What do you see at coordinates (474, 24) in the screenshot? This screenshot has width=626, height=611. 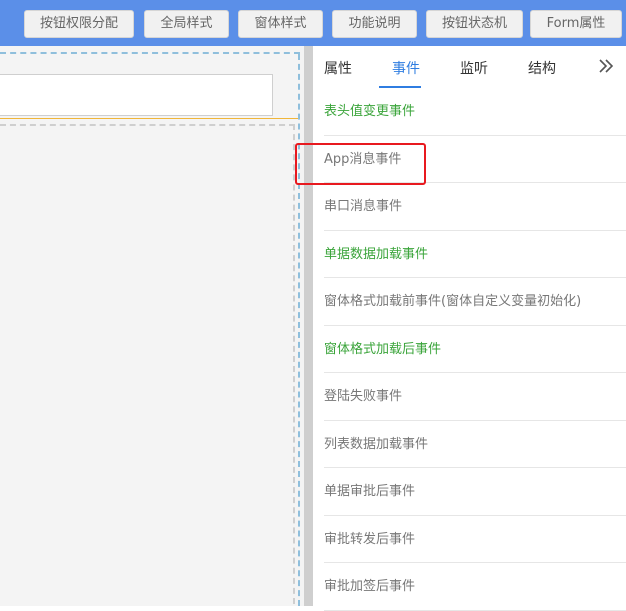 I see `button-state-machine-button: 按钮状态机` at bounding box center [474, 24].